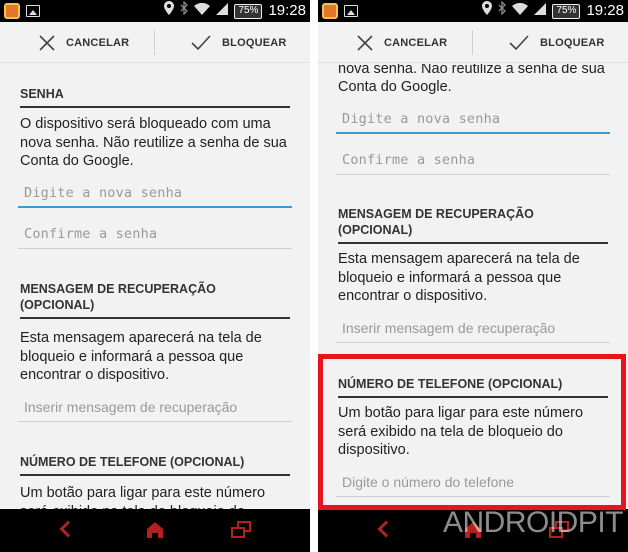 This screenshot has height=552, width=628. I want to click on navigation-bar, so click(155, 530).